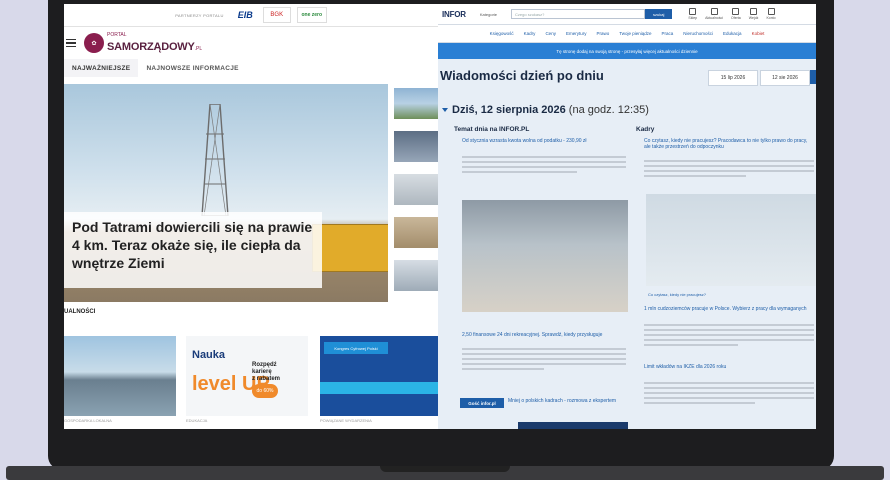 The width and height of the screenshot is (890, 480). What do you see at coordinates (502, 33) in the screenshot?
I see `nav-item: Księgowość` at bounding box center [502, 33].